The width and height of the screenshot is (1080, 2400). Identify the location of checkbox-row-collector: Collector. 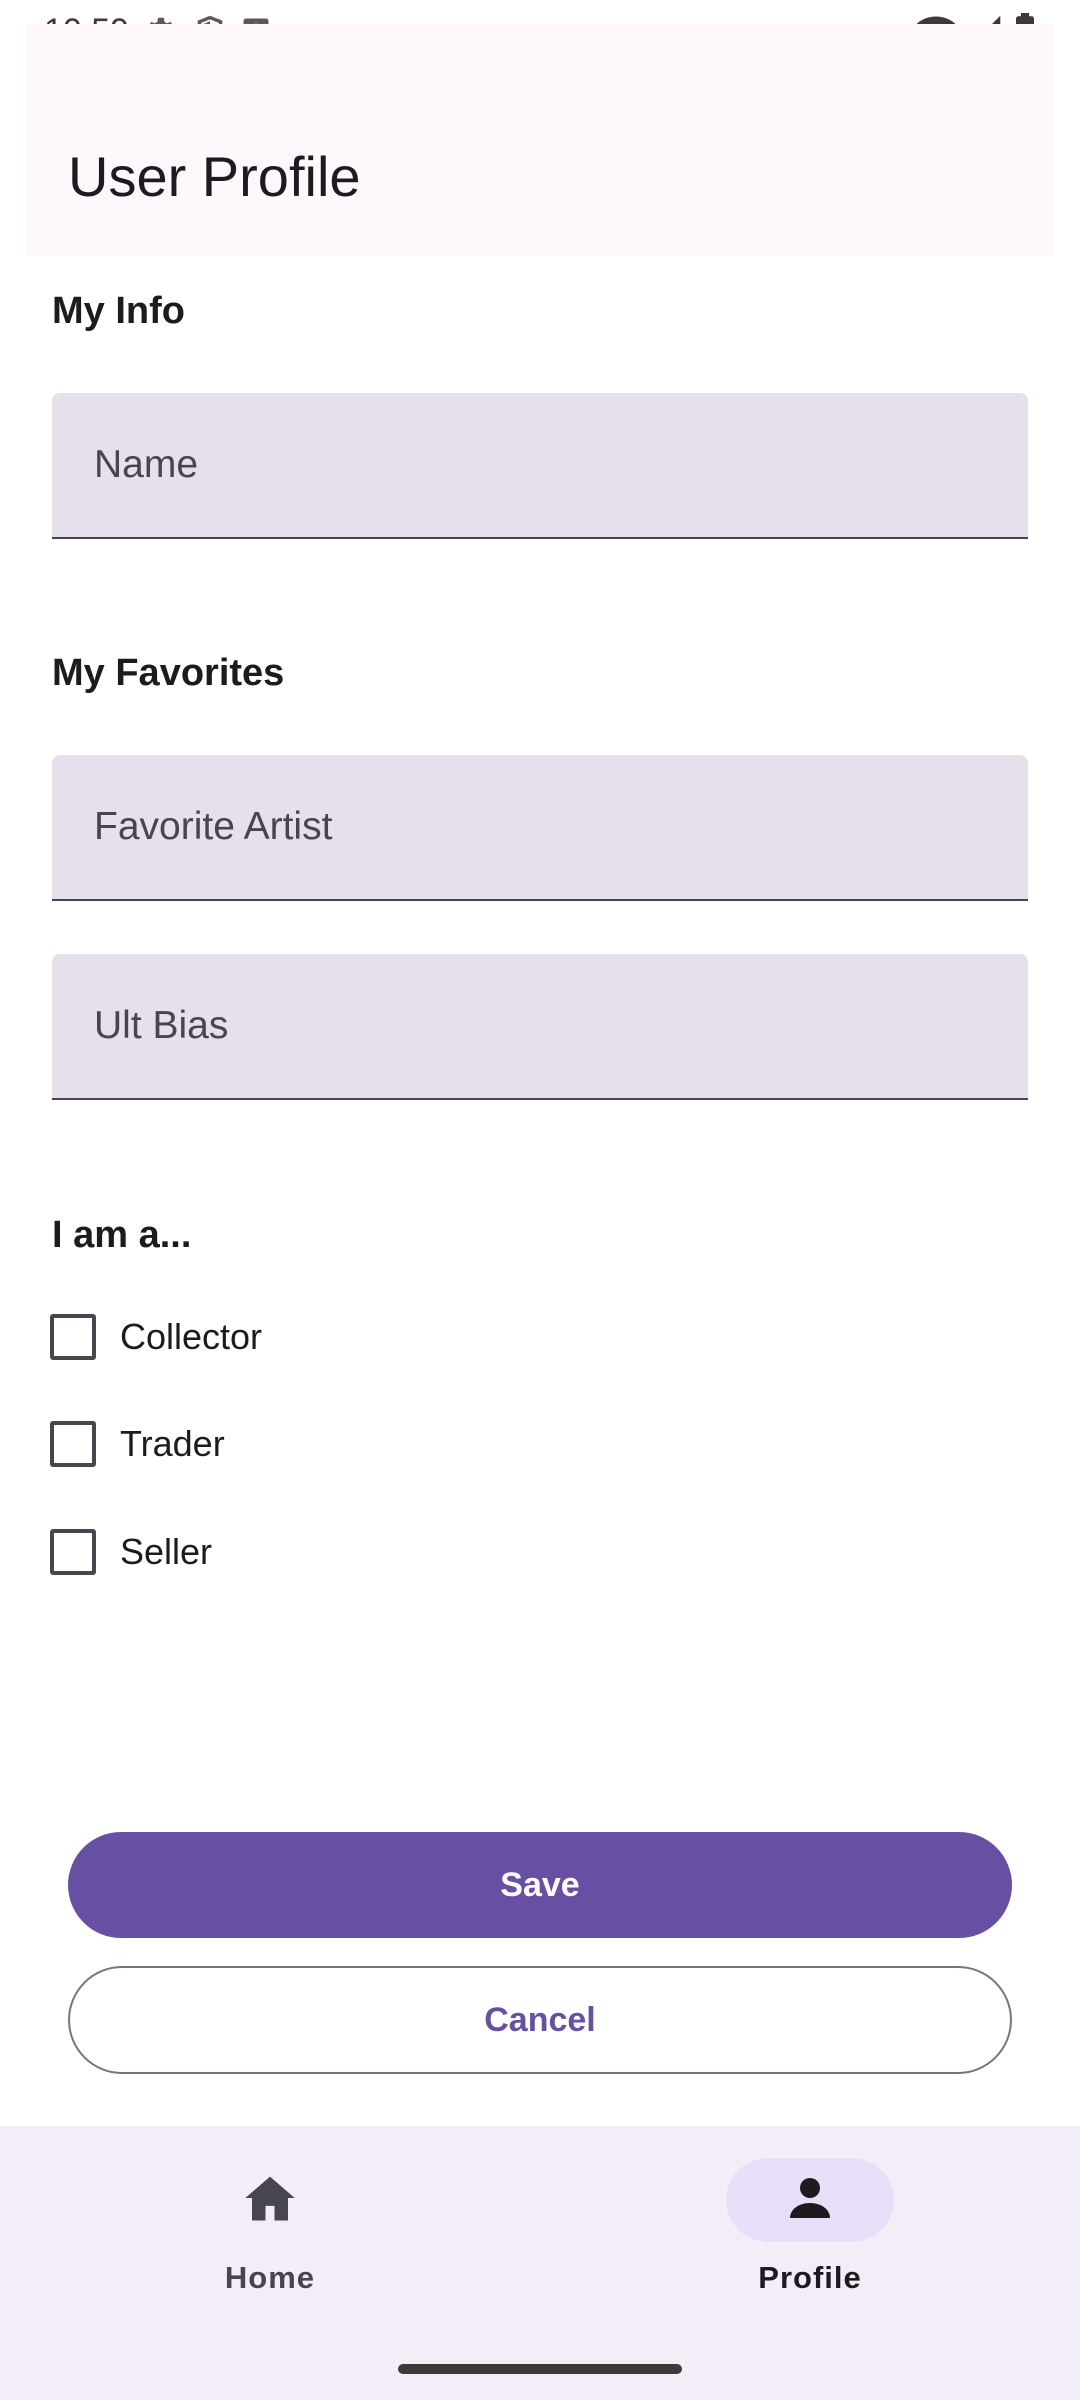
(156, 1337).